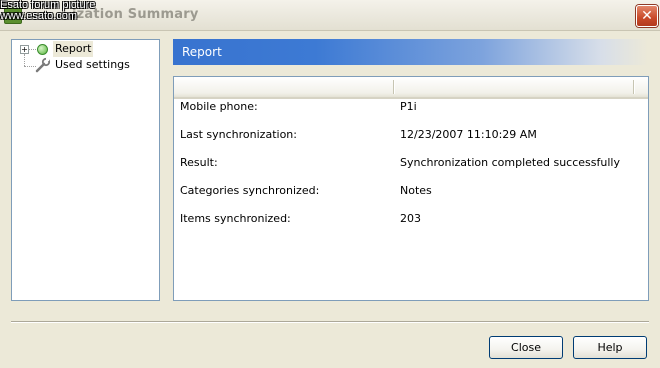 Image resolution: width=660 pixels, height=368 pixels. What do you see at coordinates (408, 106) in the screenshot?
I see `detail-value: P1i` at bounding box center [408, 106].